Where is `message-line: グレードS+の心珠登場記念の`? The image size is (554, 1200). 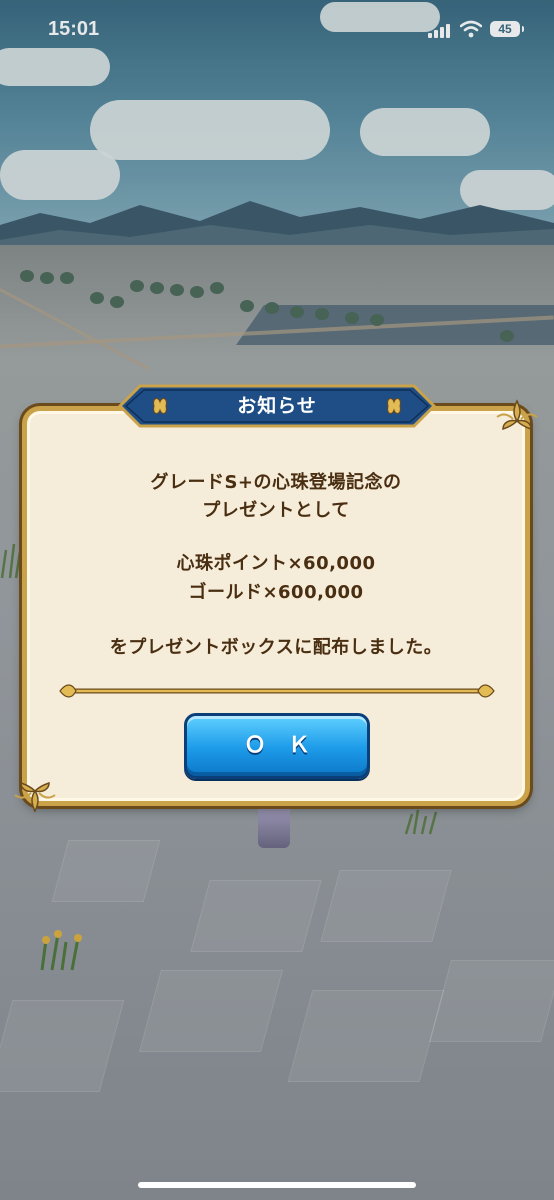
message-line: グレードS+の心珠登場記念の is located at coordinates (276, 482).